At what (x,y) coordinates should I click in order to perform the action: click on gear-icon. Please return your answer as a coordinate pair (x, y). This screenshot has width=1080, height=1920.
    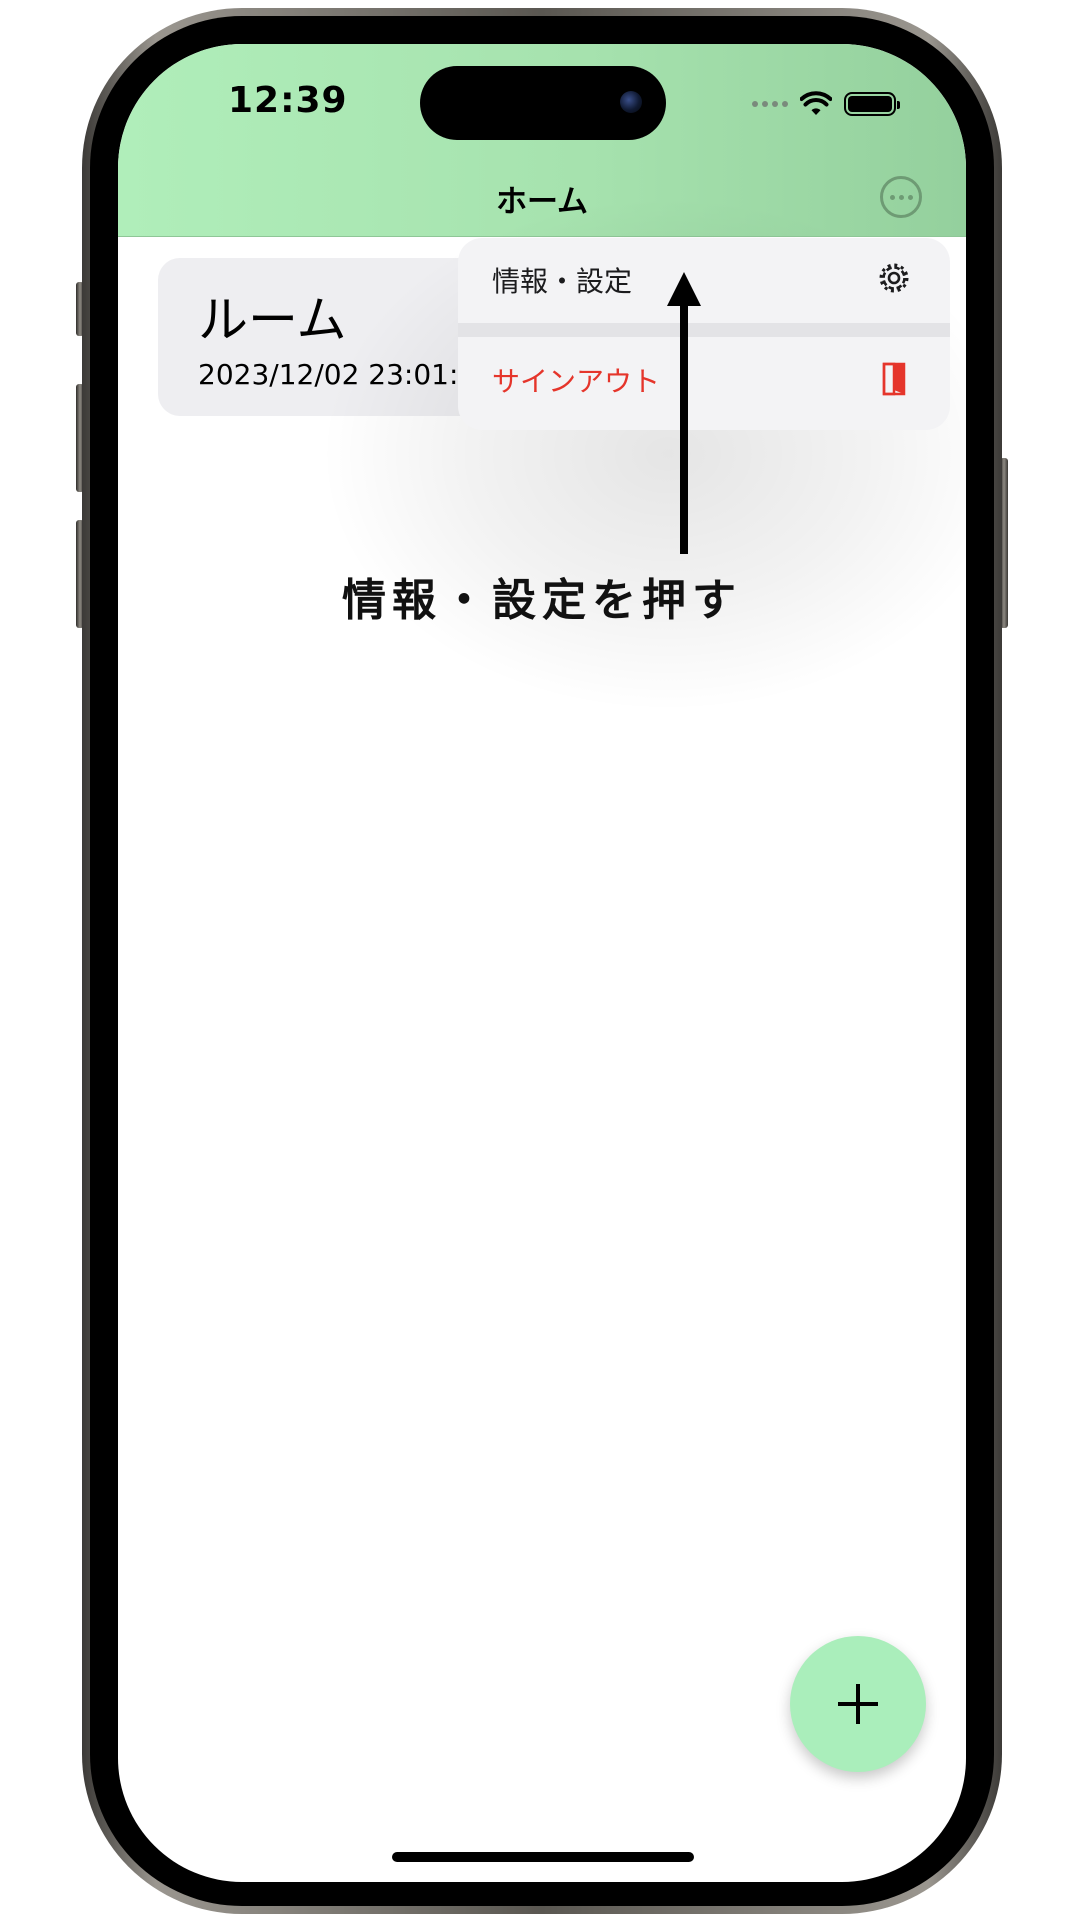
    Looking at the image, I should click on (894, 278).